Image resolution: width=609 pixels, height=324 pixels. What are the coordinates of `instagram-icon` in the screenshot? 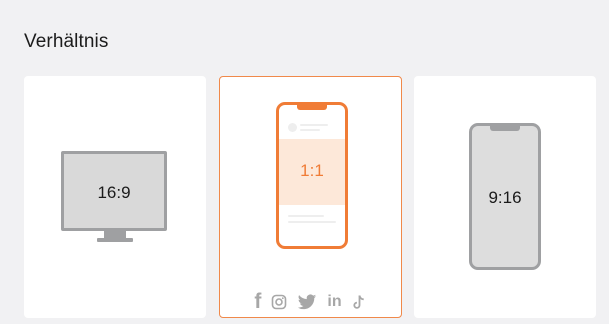 It's located at (279, 302).